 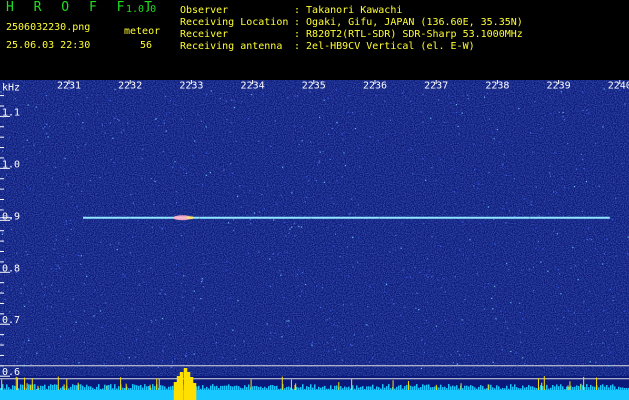 I want to click on info-label-receiver: Receiver, so click(x=204, y=34).